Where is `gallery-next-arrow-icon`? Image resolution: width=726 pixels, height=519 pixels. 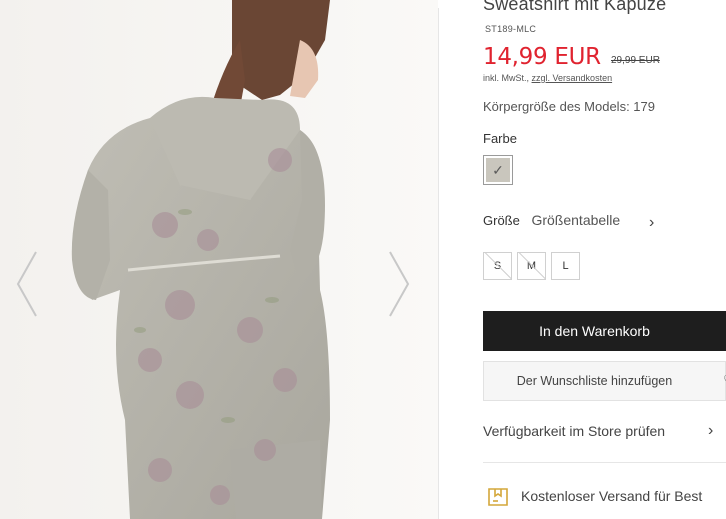 gallery-next-arrow-icon is located at coordinates (399, 284).